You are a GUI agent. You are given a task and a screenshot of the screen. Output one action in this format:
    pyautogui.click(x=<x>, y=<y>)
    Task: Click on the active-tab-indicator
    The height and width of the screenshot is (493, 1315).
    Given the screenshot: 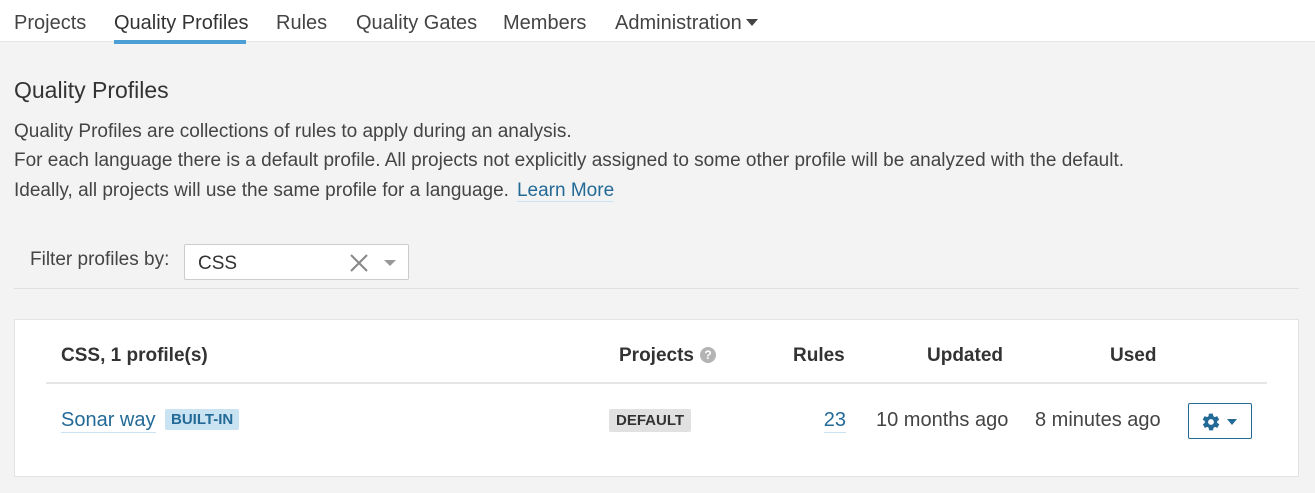 What is the action you would take?
    pyautogui.click(x=180, y=42)
    